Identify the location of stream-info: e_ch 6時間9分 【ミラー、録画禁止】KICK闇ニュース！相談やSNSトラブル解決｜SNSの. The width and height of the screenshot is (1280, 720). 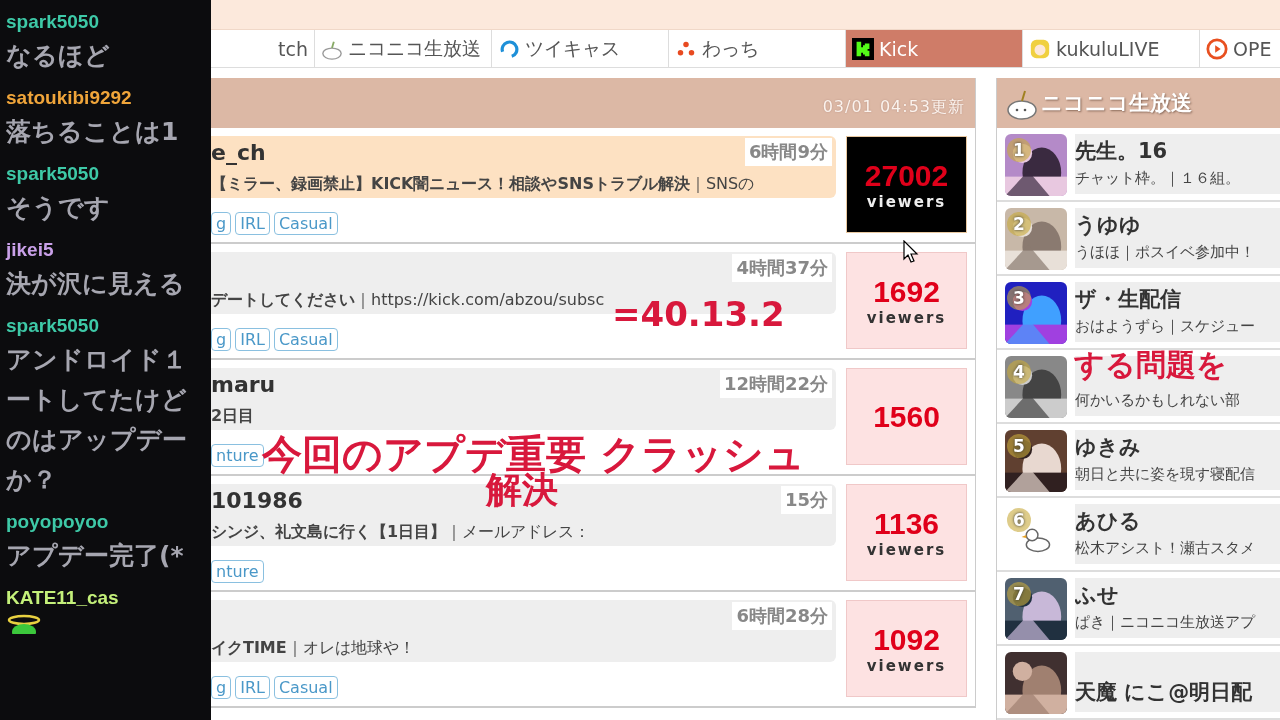
(523, 167).